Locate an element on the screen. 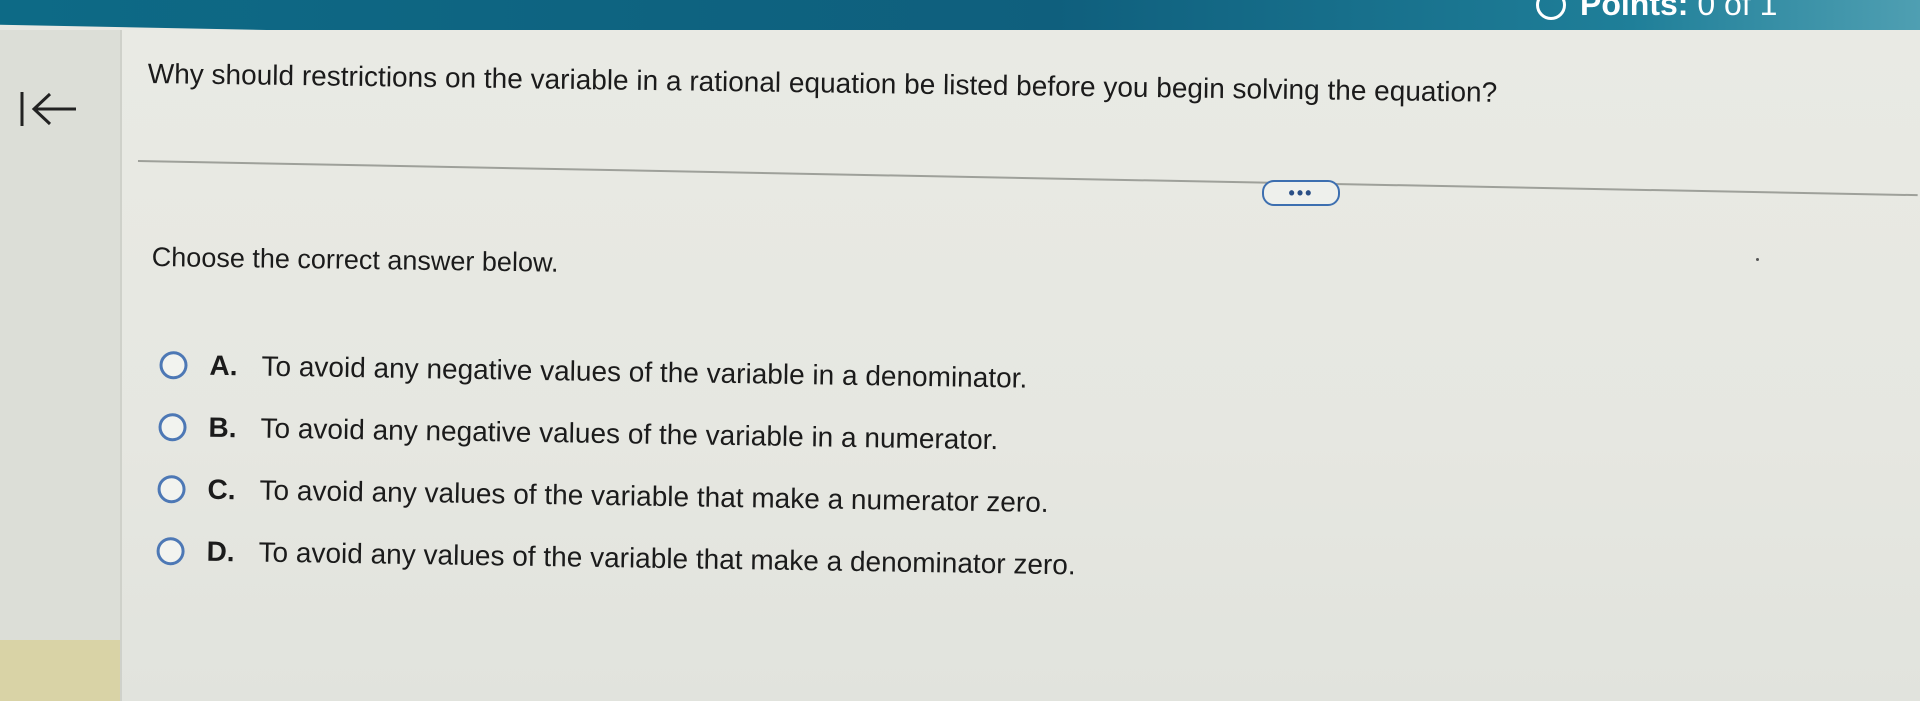  back-button is located at coordinates (49, 109).